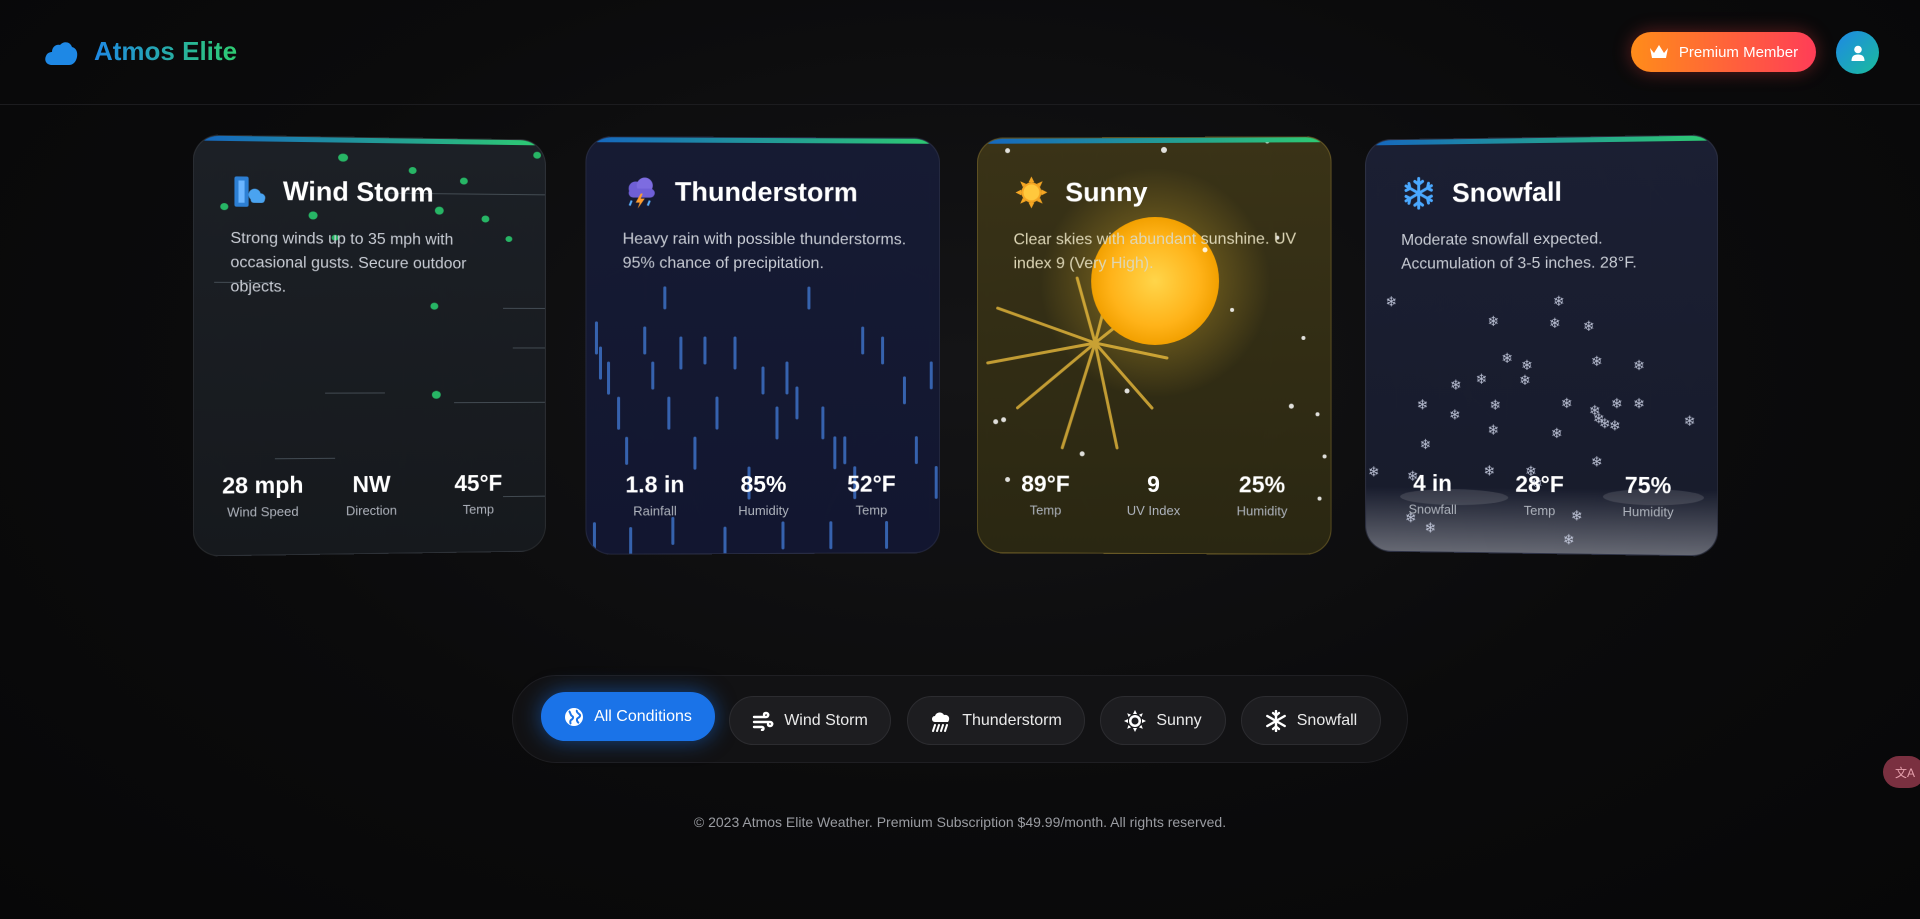  Describe the element at coordinates (641, 191) in the screenshot. I see `thunderstorm-icon` at that location.